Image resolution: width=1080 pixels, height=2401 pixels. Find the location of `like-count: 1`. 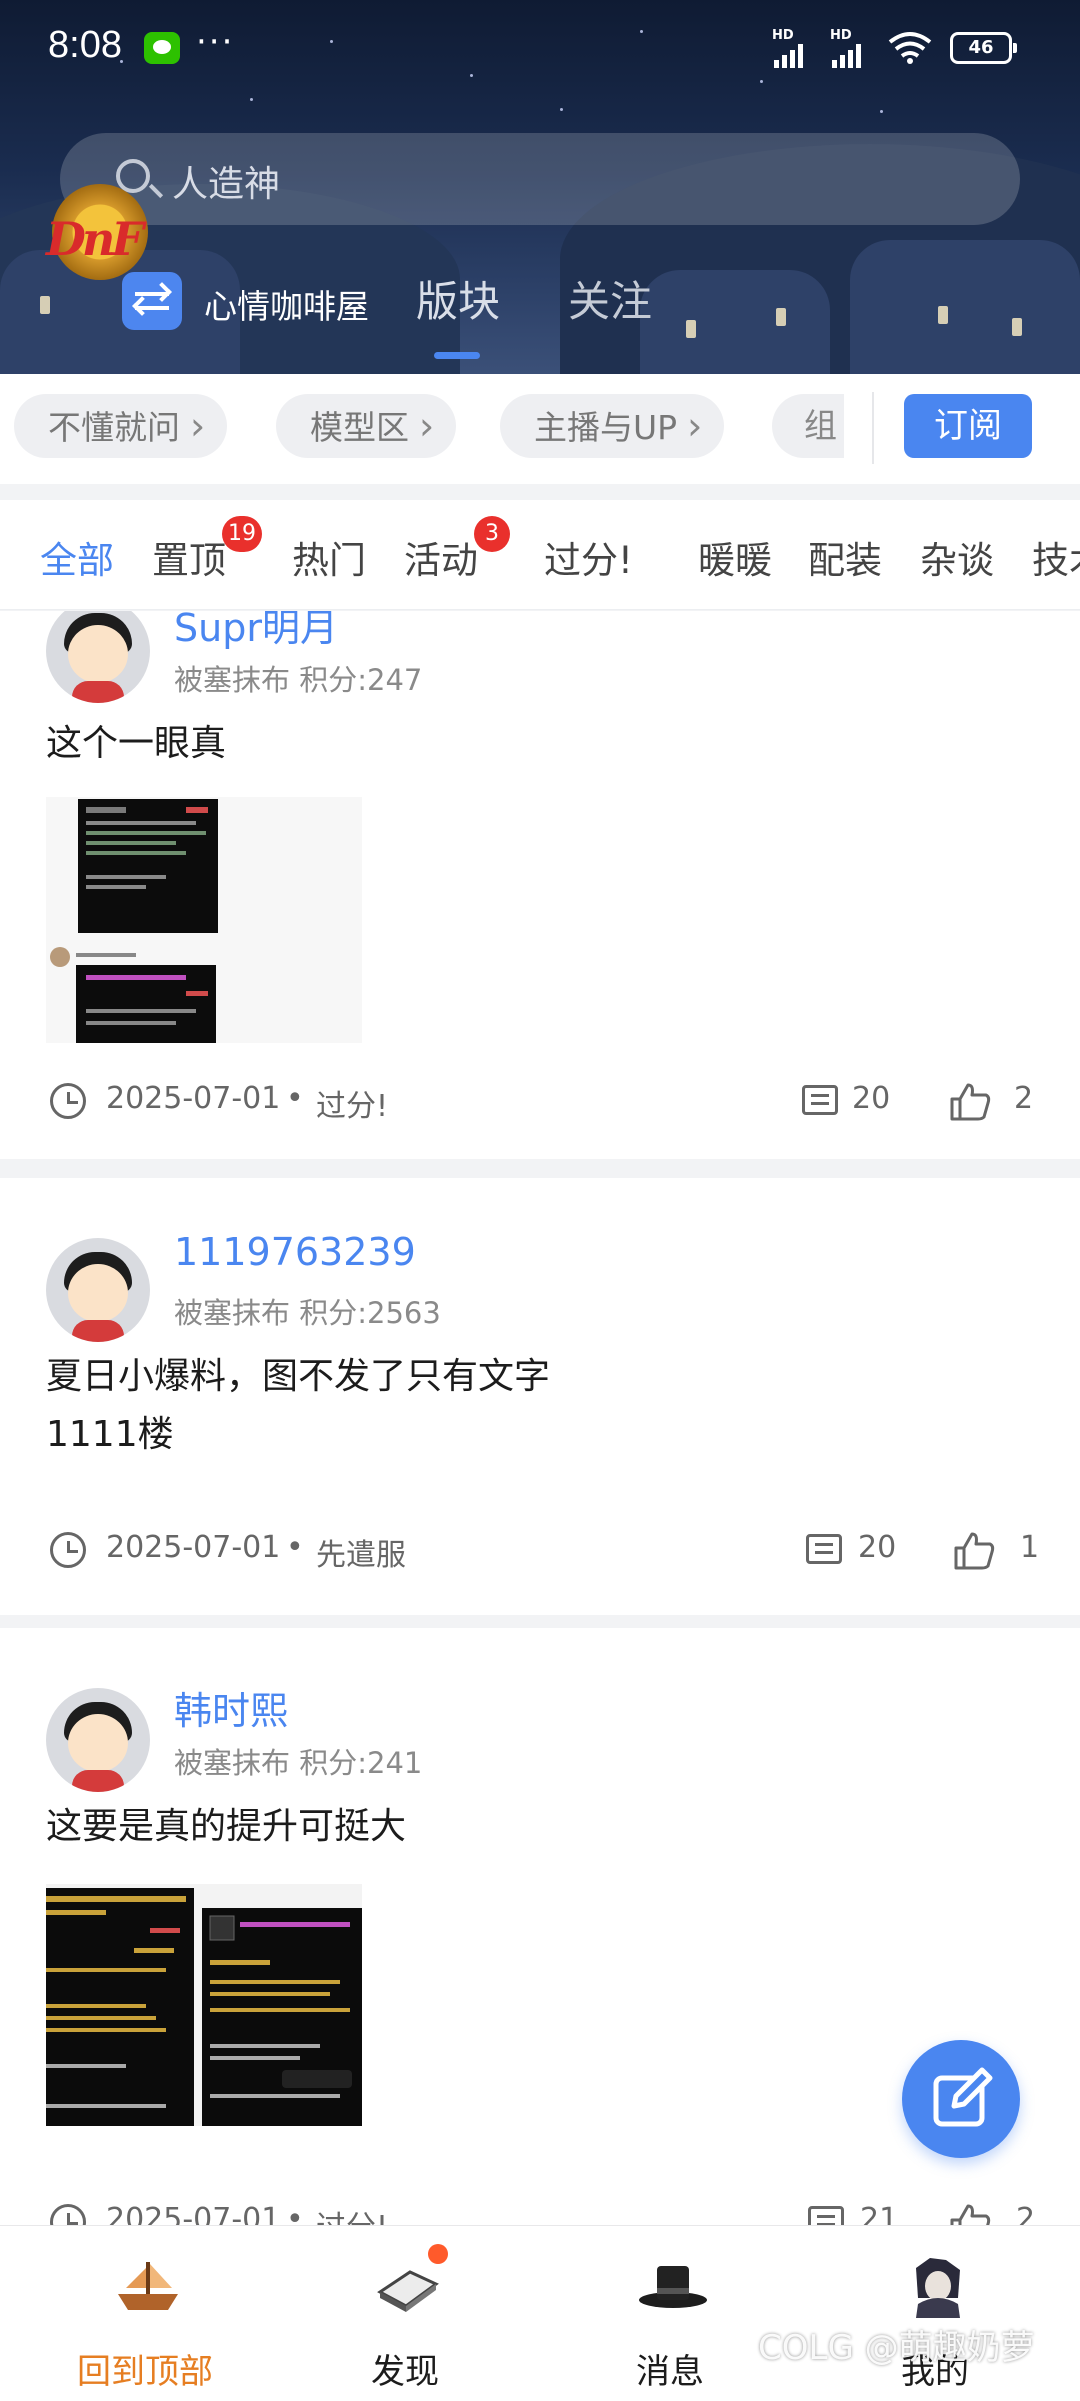

like-count: 1 is located at coordinates (1030, 1547).